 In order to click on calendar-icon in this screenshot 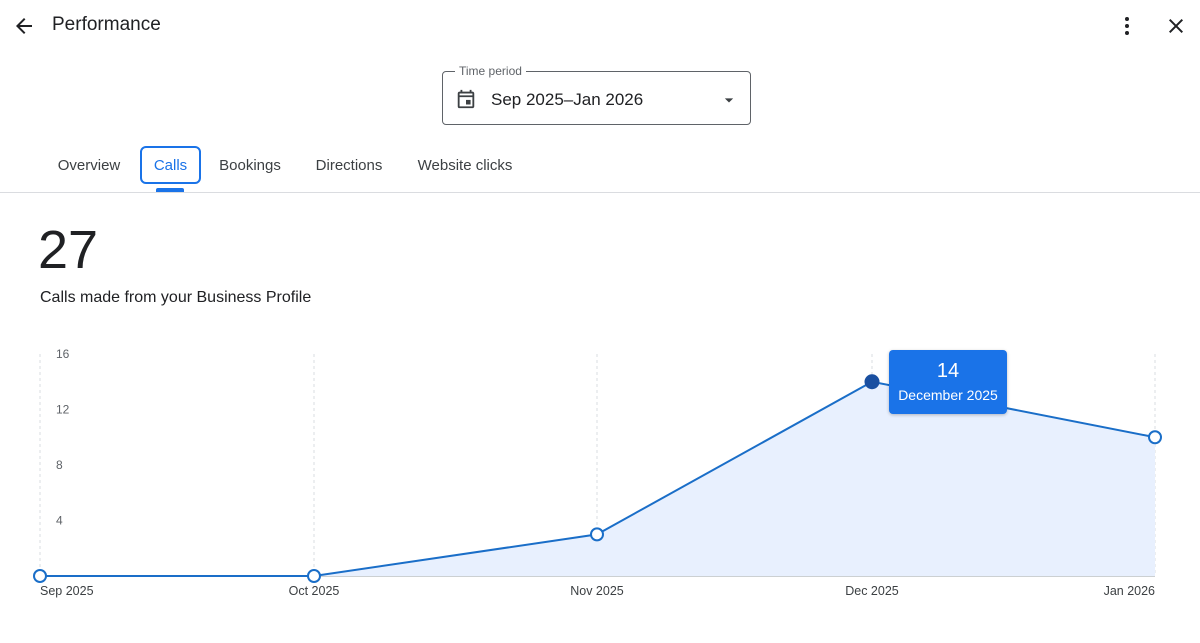, I will do `click(466, 99)`.